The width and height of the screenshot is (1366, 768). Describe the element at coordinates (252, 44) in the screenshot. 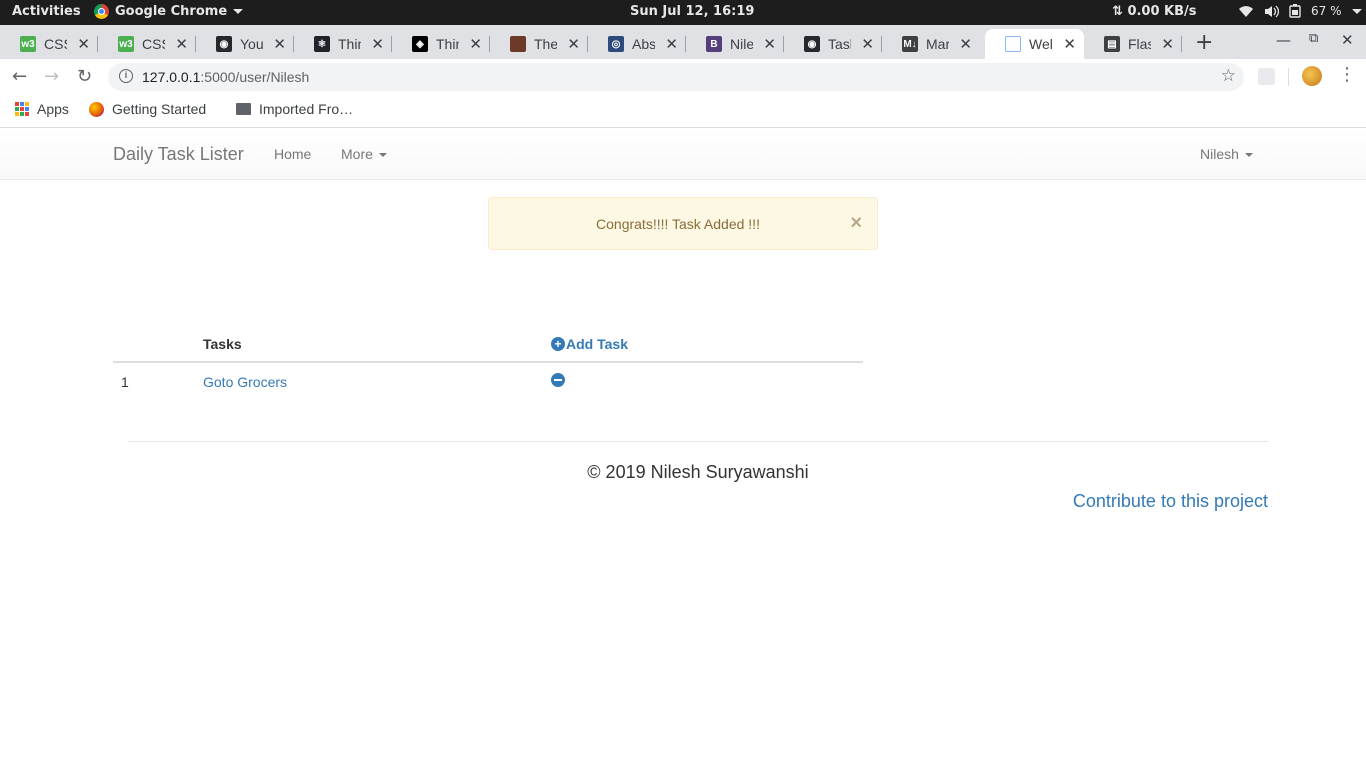

I see `tab-title: Your` at that location.